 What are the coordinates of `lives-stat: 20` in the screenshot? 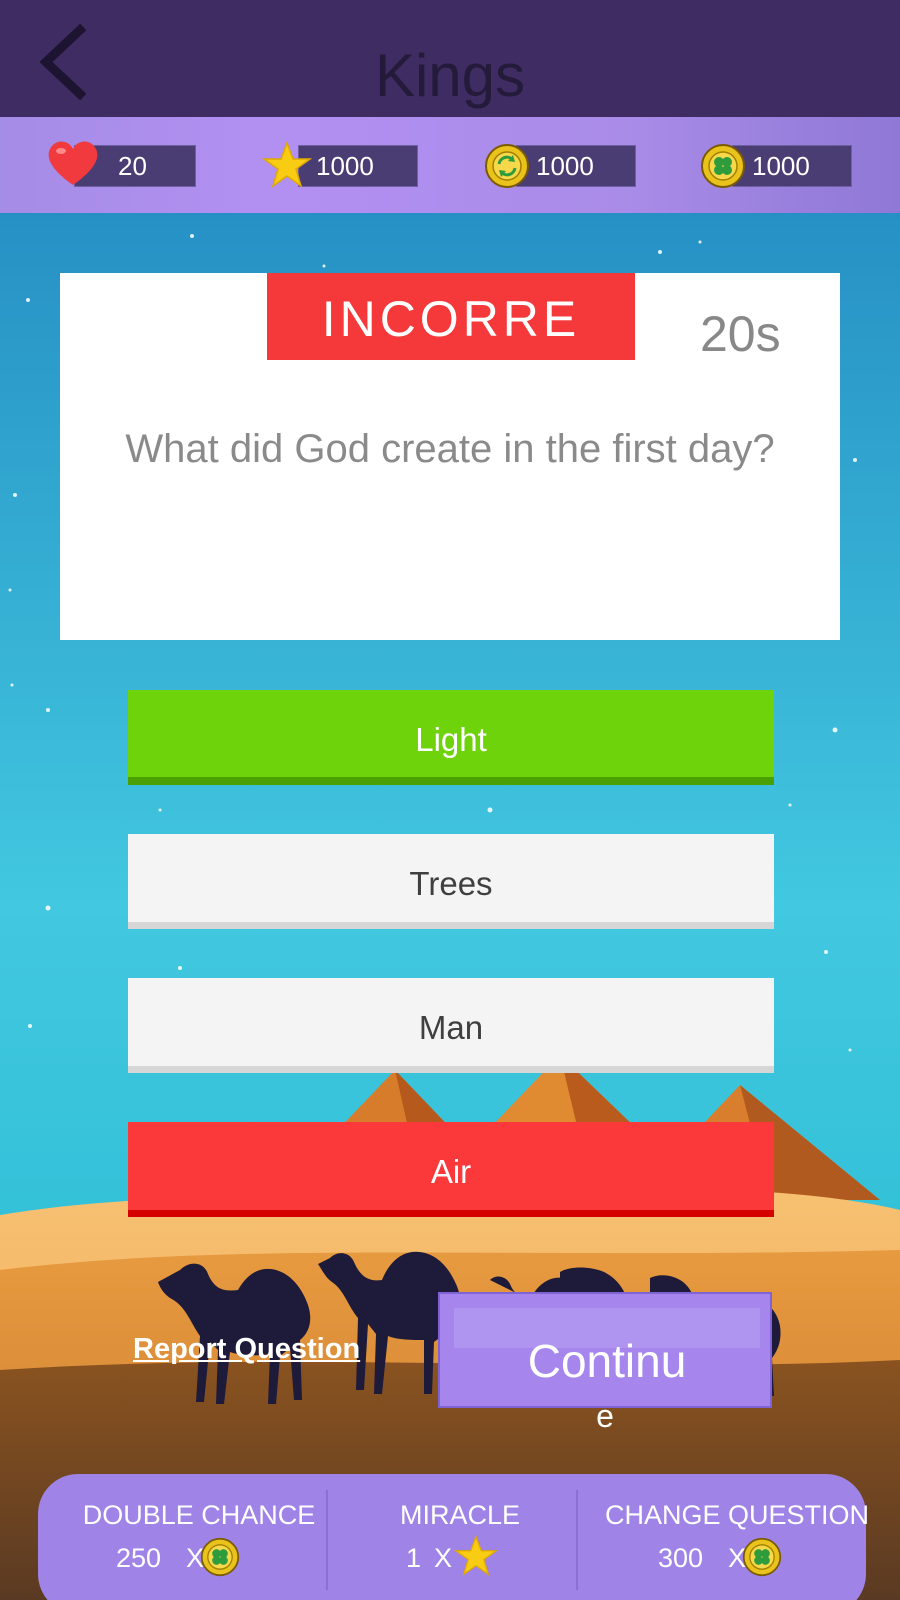 It's located at (122, 164).